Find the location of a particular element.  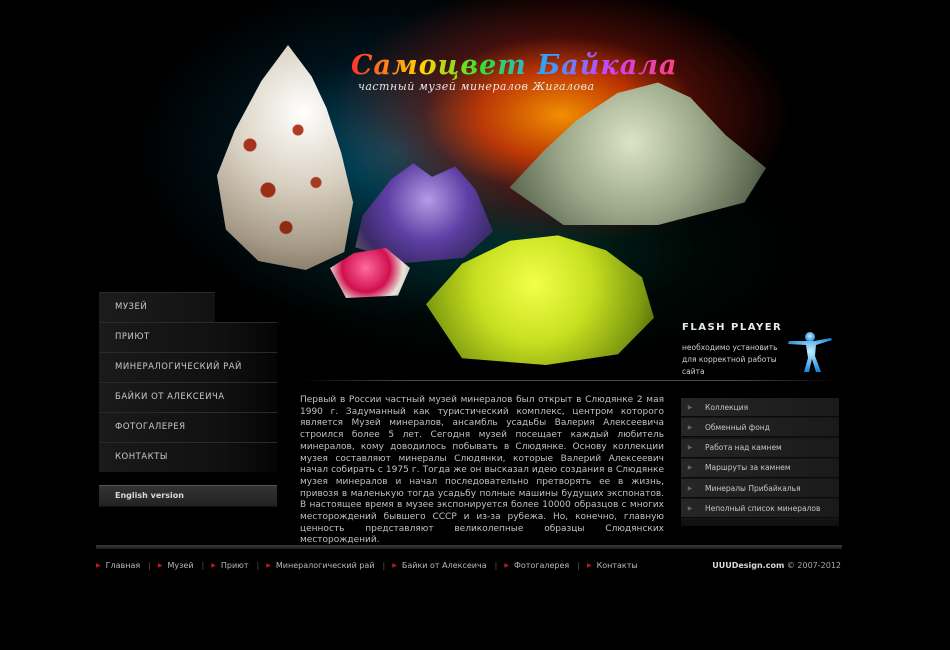

designer-link: UUUDesign.com is located at coordinates (748, 565).